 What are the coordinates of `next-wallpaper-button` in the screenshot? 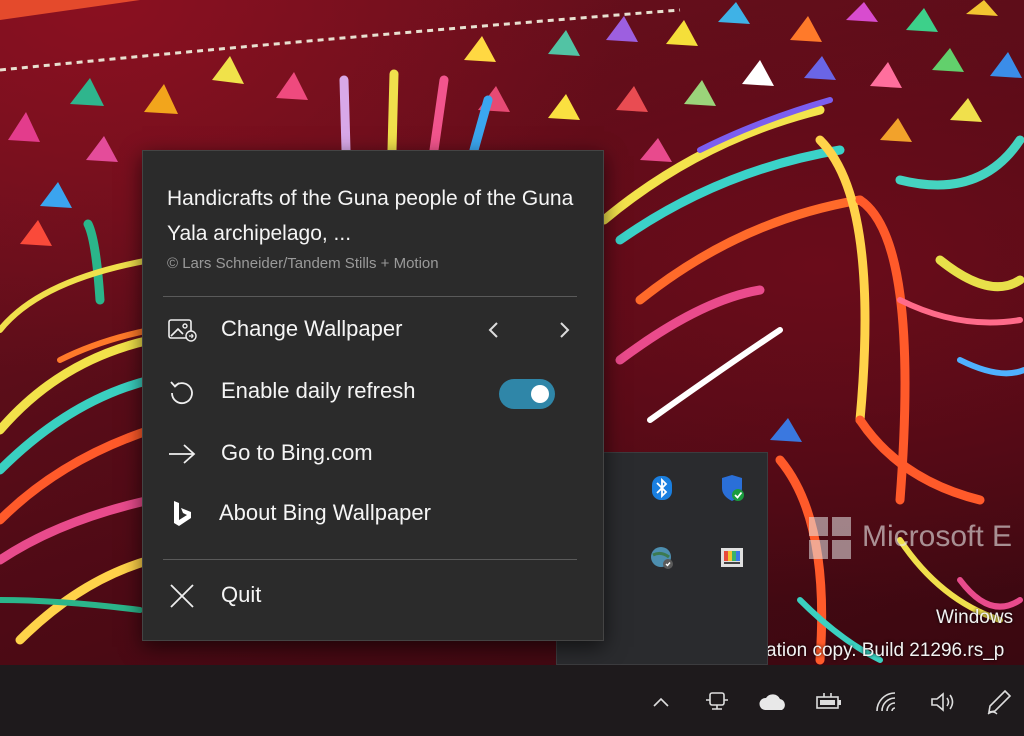 It's located at (564, 330).